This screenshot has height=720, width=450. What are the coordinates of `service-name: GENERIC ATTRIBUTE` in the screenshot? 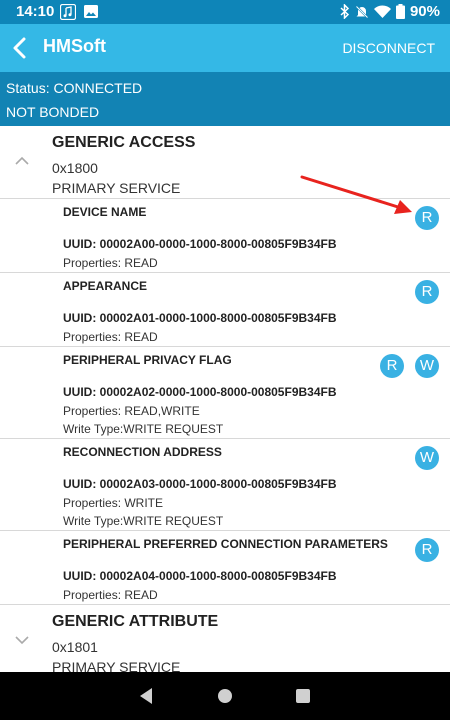 It's located at (135, 621).